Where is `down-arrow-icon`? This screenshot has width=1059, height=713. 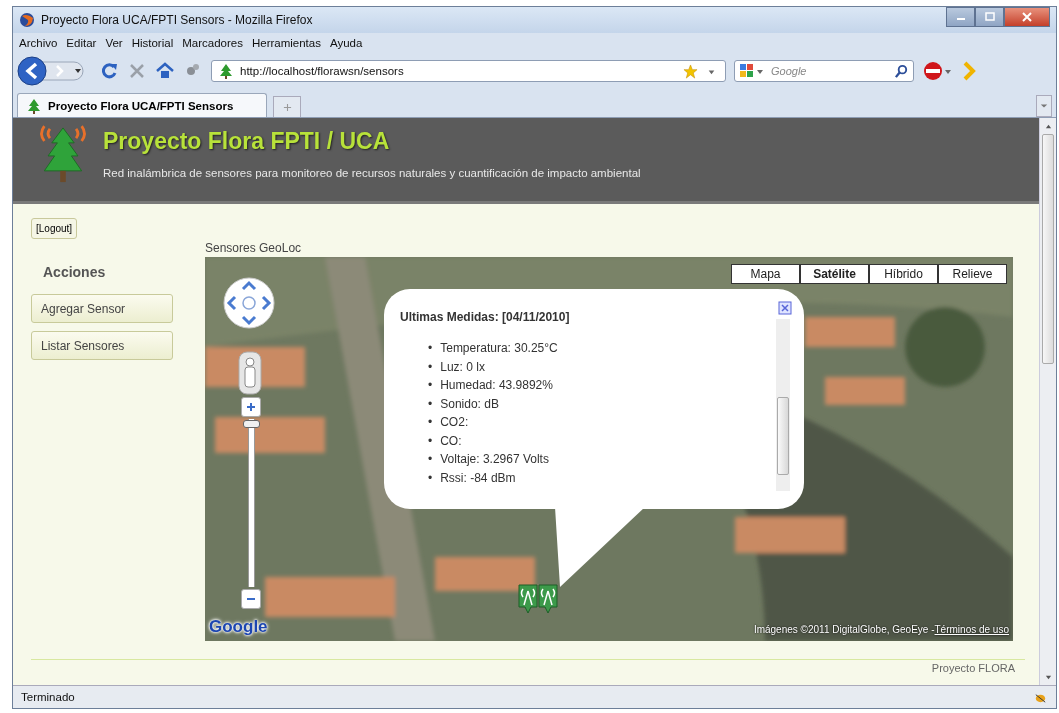 down-arrow-icon is located at coordinates (1048, 677).